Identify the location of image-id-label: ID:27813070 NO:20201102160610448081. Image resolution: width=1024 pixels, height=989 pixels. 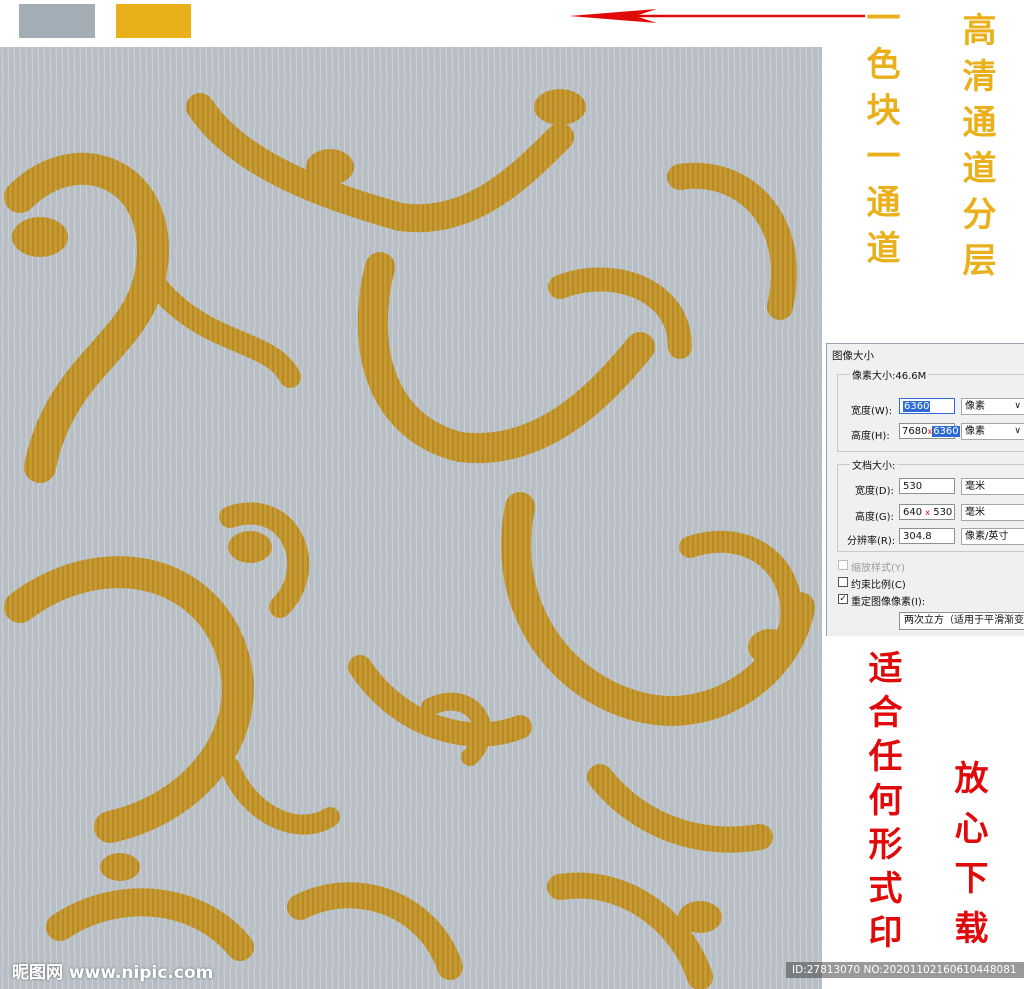
(905, 970).